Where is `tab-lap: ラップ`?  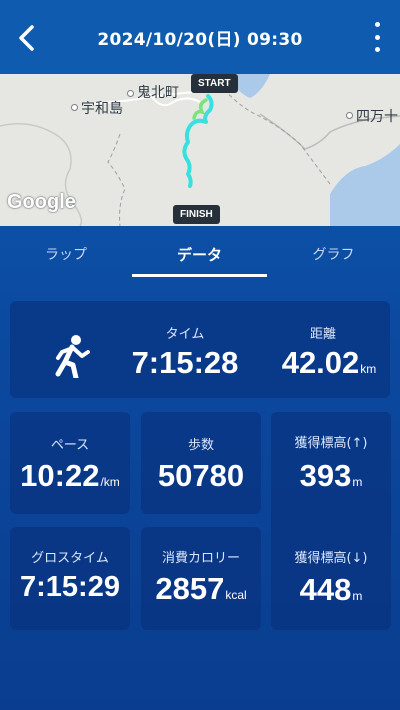 tab-lap: ラップ is located at coordinates (66, 254).